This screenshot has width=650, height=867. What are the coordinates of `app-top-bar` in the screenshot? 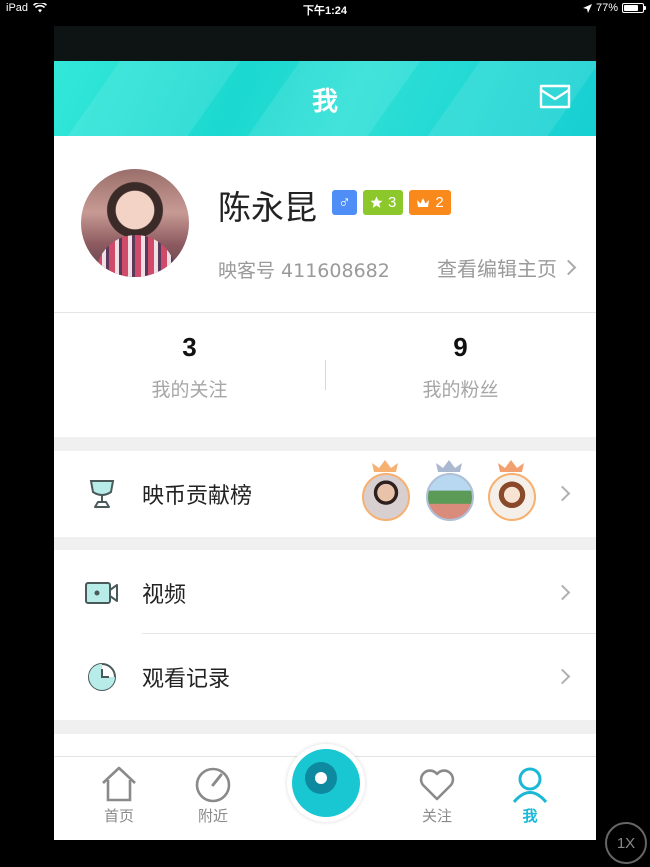 It's located at (325, 43).